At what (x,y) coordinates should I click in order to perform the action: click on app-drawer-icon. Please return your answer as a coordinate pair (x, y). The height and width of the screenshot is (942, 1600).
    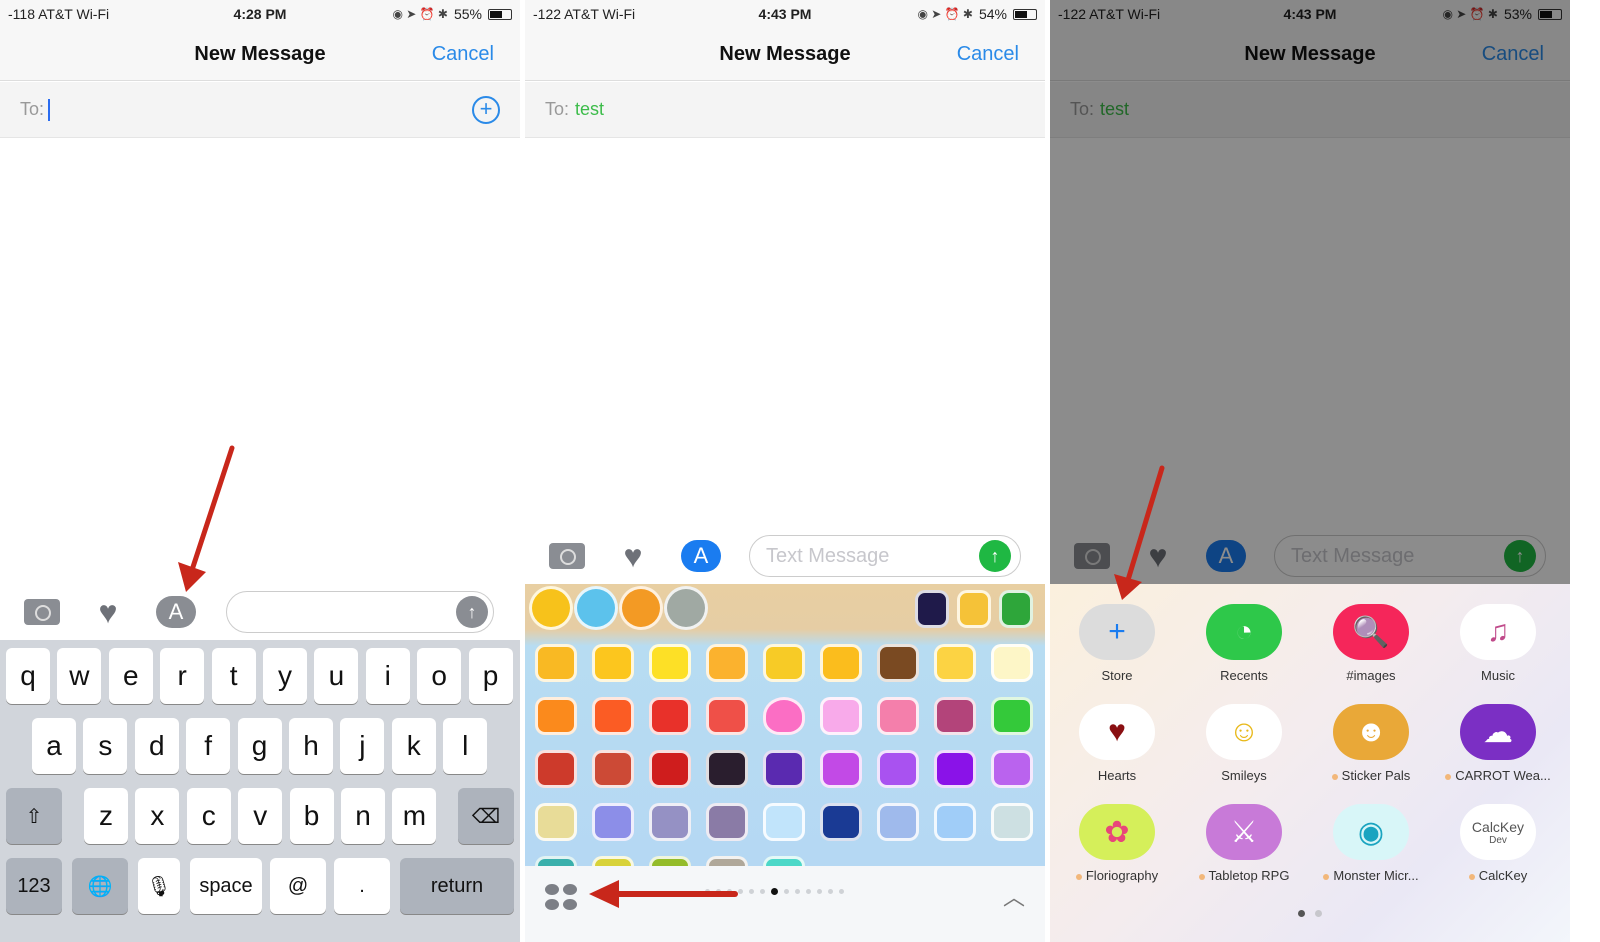
    Looking at the image, I should click on (561, 897).